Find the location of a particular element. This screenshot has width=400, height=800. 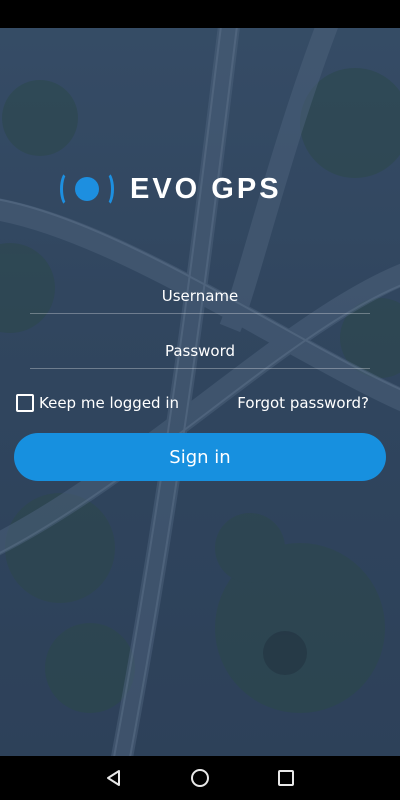

keep-logged-in-option: Keep me logged in is located at coordinates (97, 403).